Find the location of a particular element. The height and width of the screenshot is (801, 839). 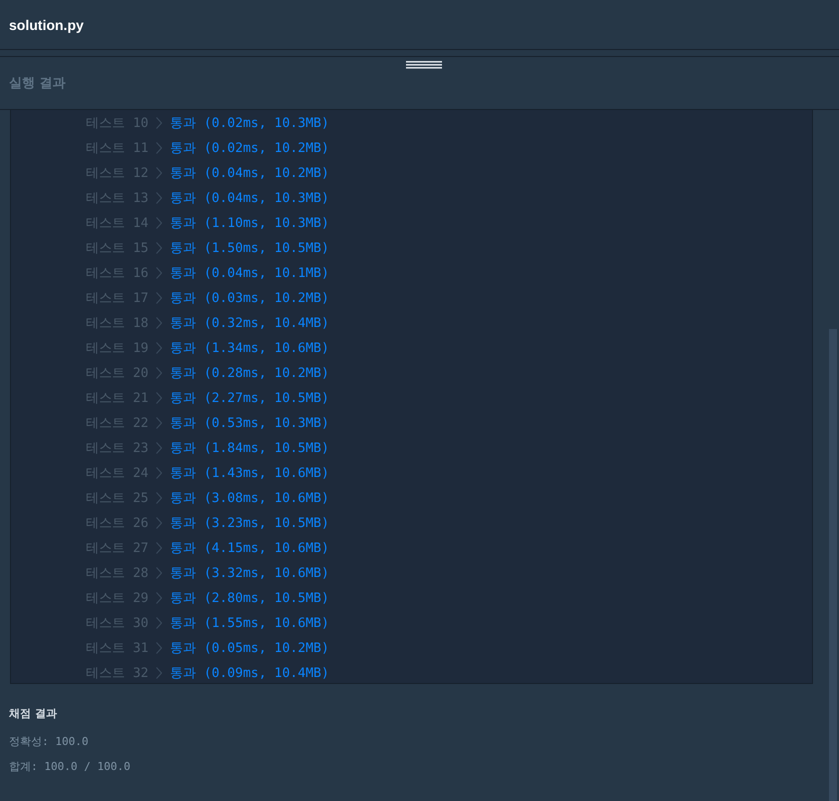

test-result: 통과 (0.02ms, 10.3MB) is located at coordinates (250, 123).